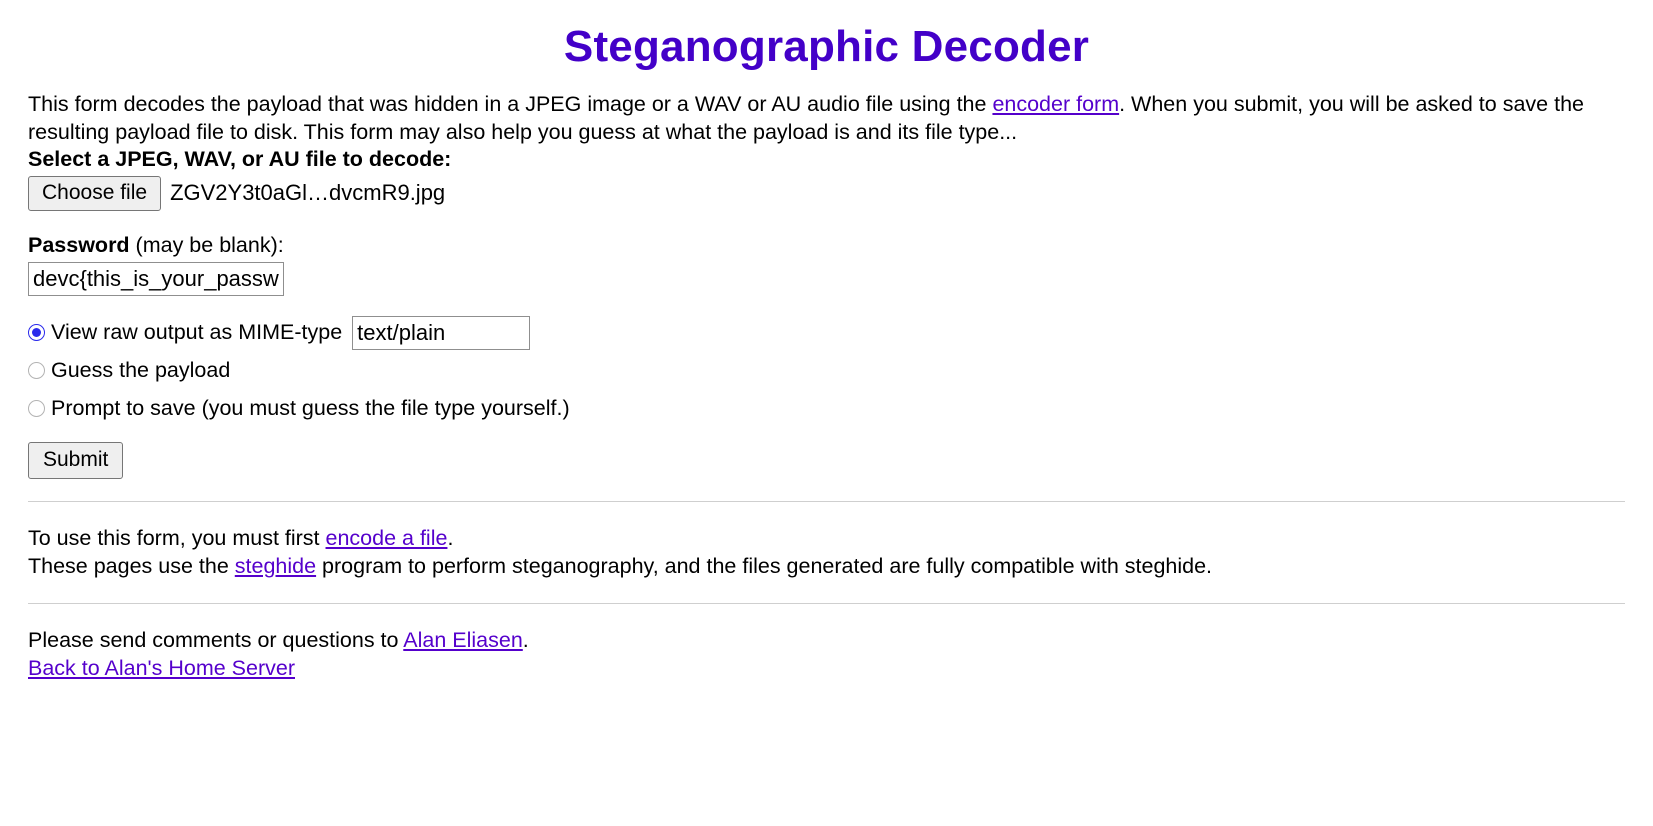 This screenshot has width=1653, height=826. Describe the element at coordinates (36, 333) in the screenshot. I see `radio-view-raw-icon` at that location.